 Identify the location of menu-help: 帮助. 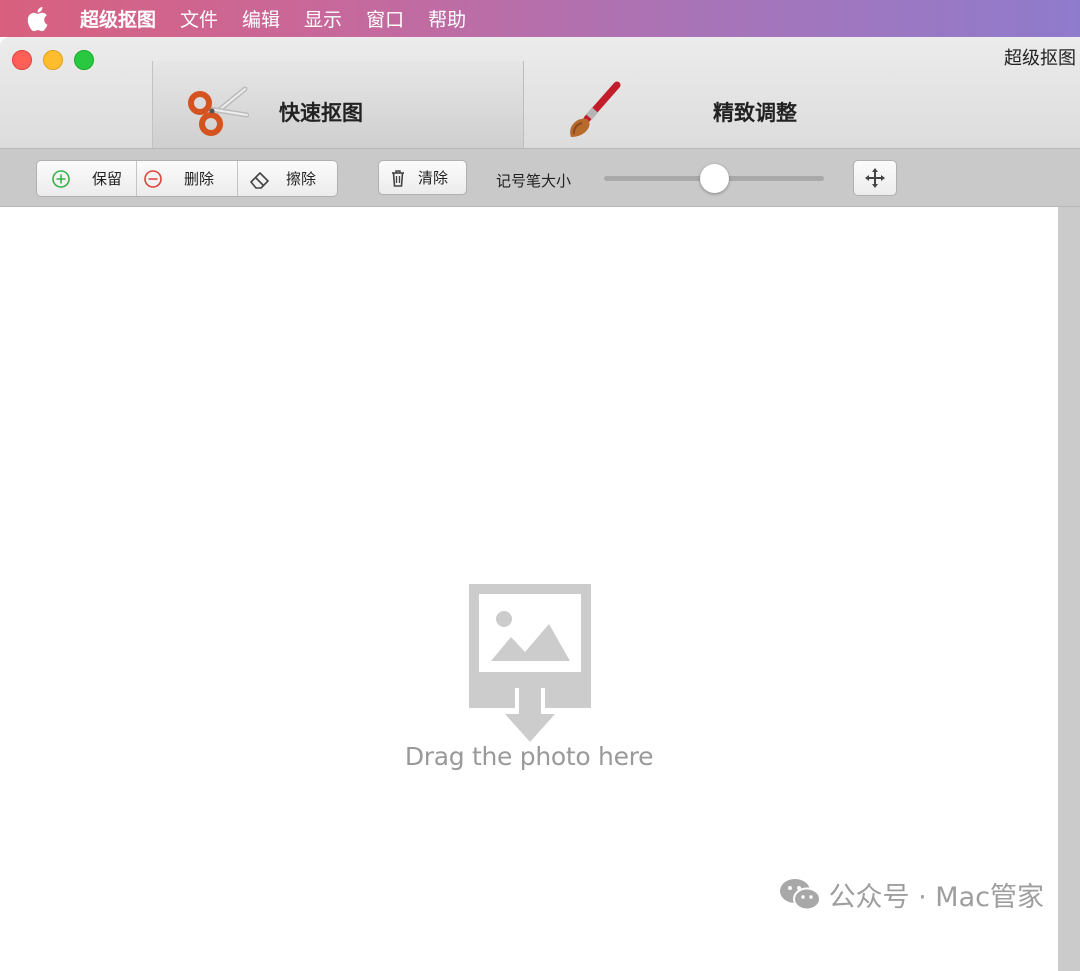
(447, 18).